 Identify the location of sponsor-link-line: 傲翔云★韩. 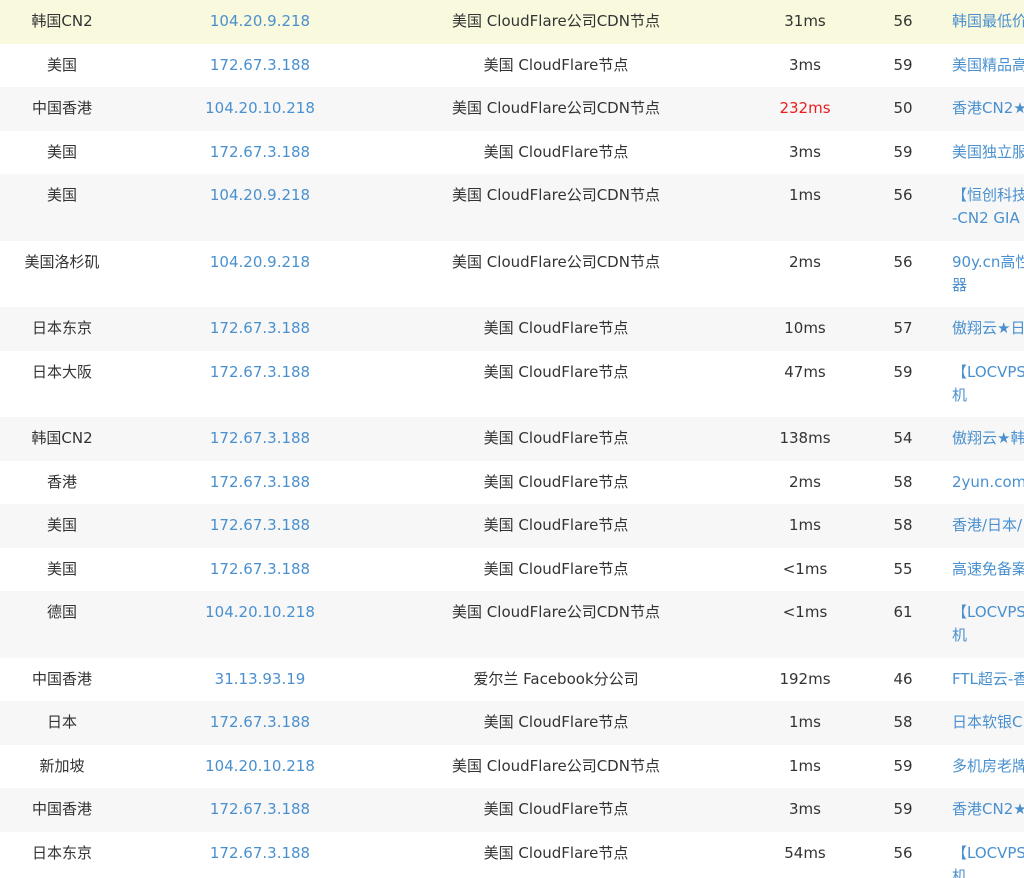
(988, 438).